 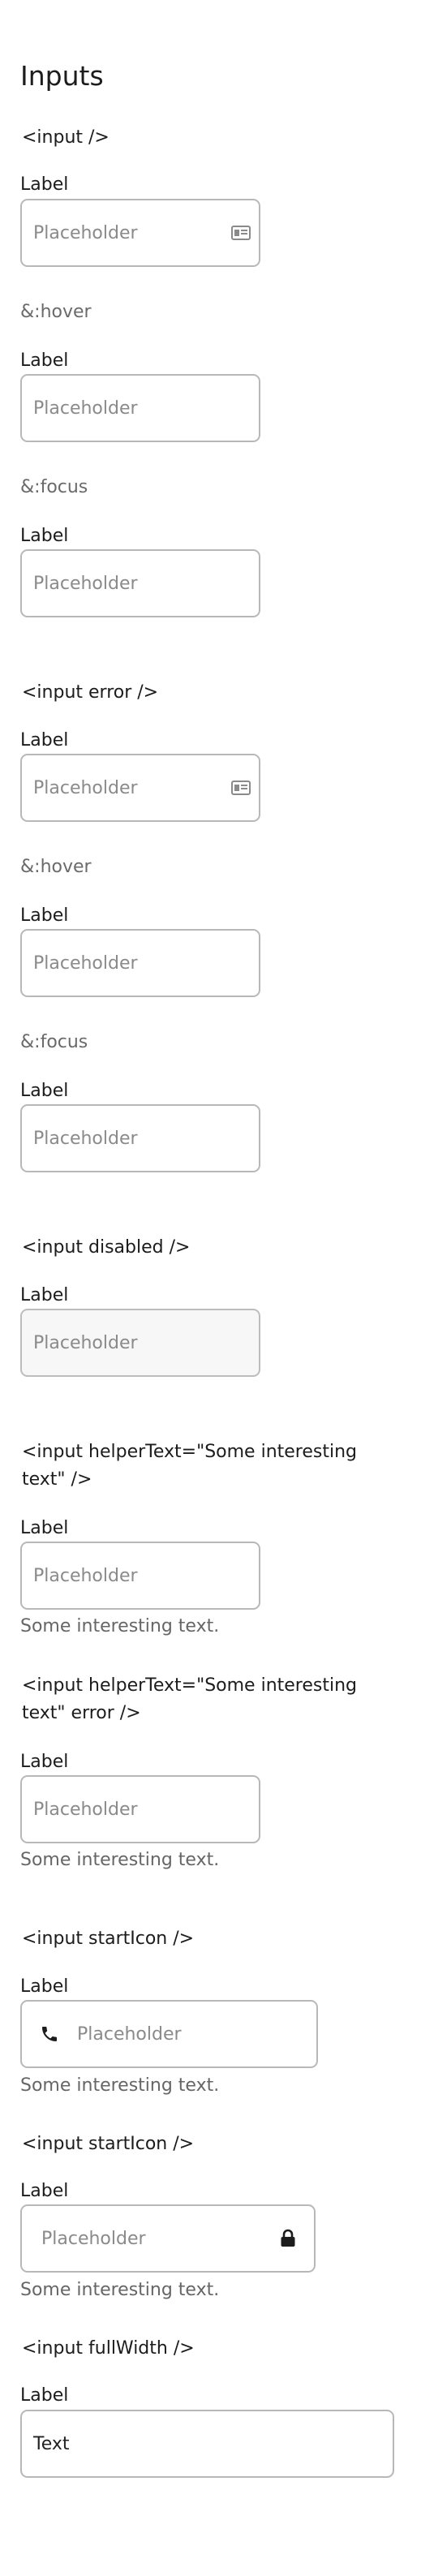 I want to click on text-input-helper-error: Placeholder, so click(x=140, y=1809).